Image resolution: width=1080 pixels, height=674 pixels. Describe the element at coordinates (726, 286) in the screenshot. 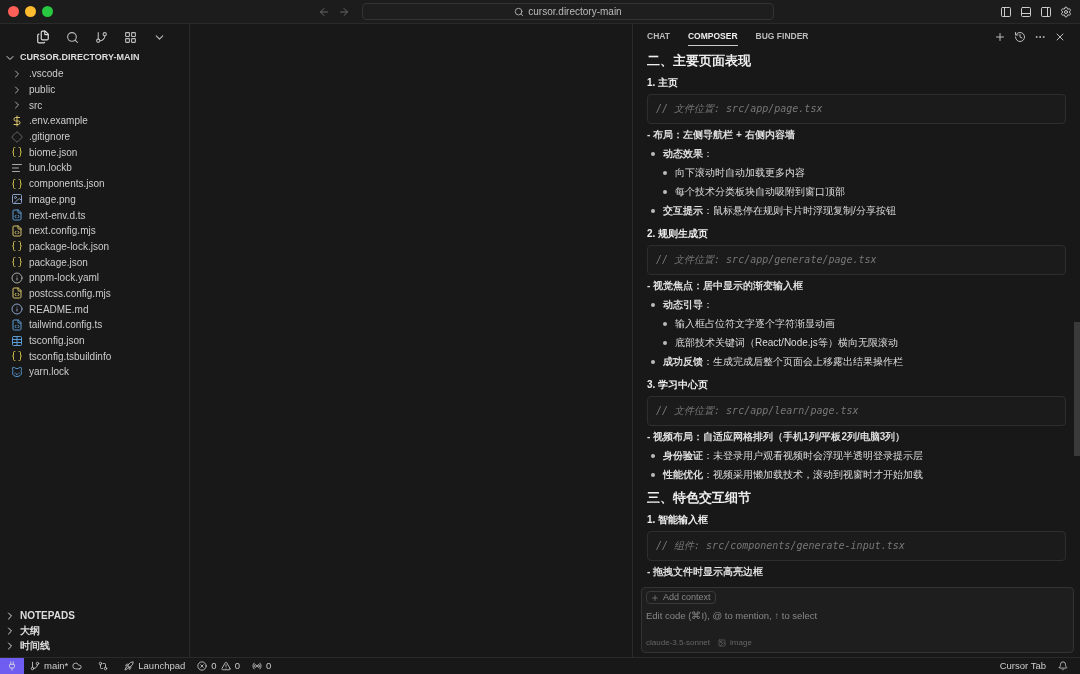

I see `paragraph: - 视觉焦点：居中显示的渐变输入框` at that location.